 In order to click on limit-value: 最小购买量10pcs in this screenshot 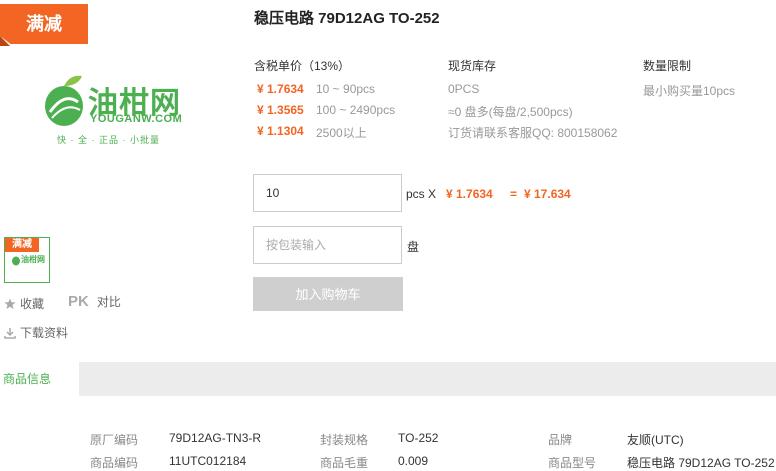, I will do `click(689, 91)`.